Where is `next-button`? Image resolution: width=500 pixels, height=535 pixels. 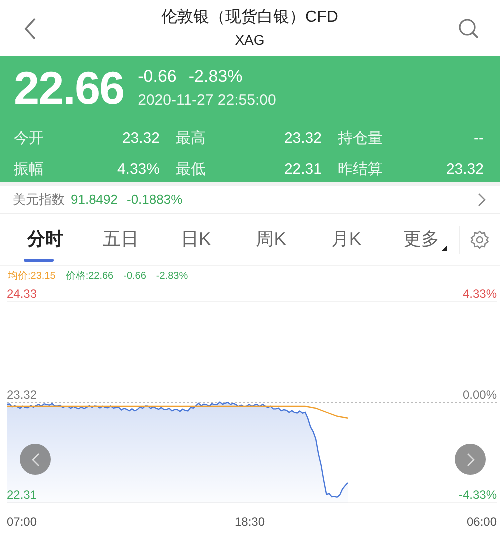 next-button is located at coordinates (470, 459).